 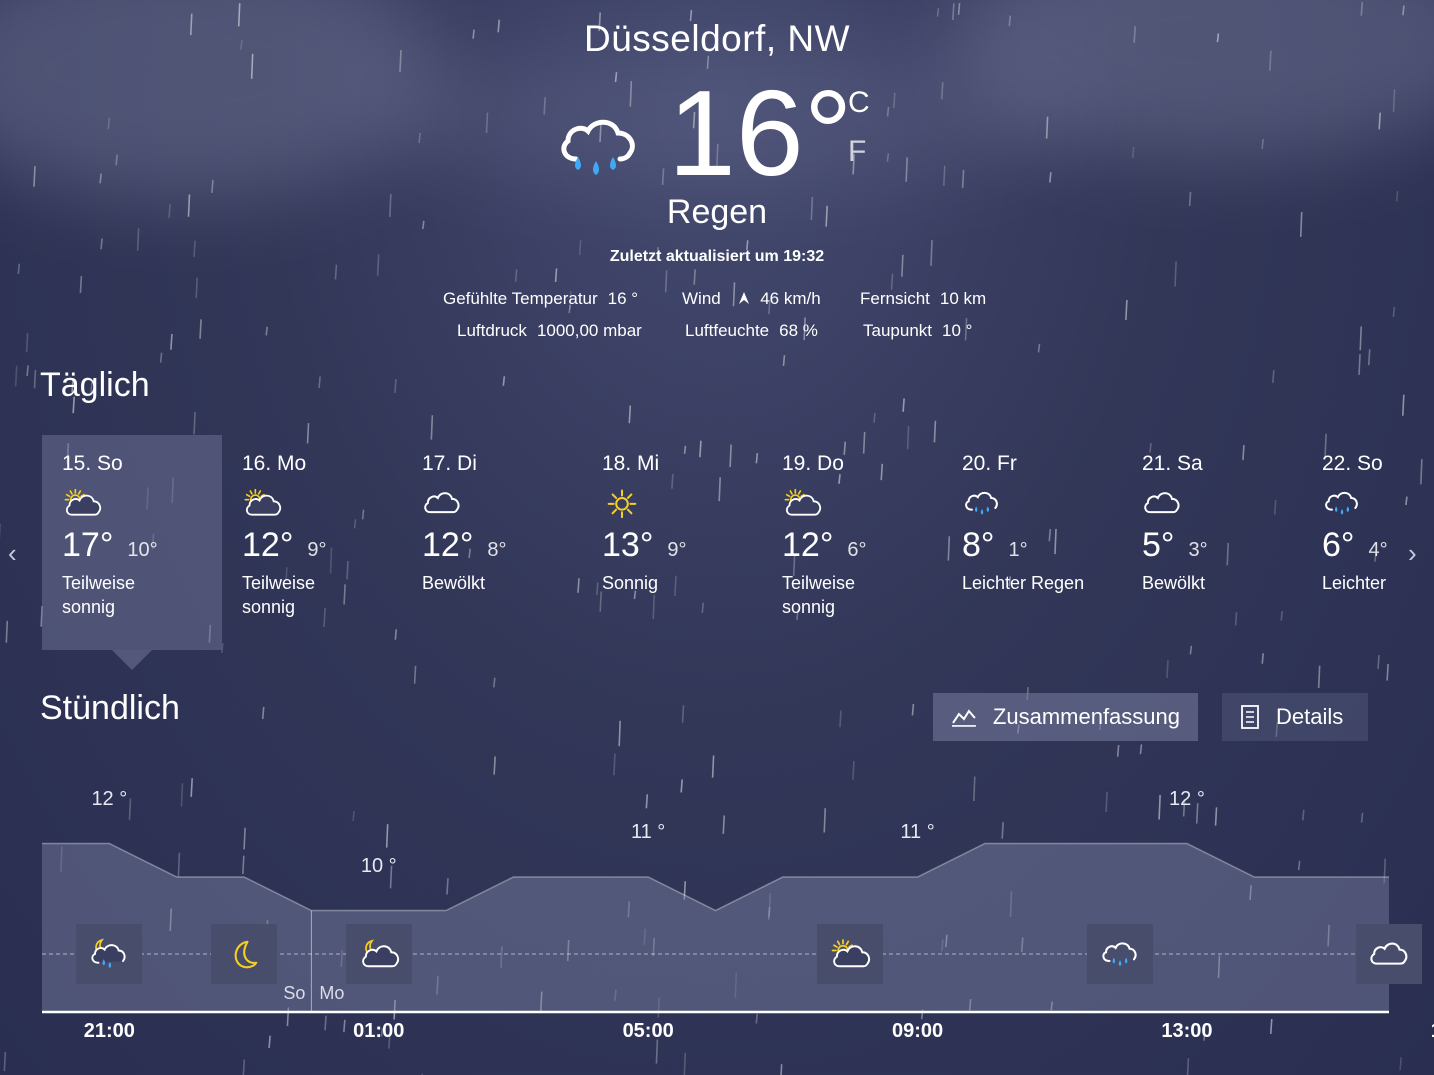 What do you see at coordinates (963, 298) in the screenshot?
I see `visibility-value: 10 km` at bounding box center [963, 298].